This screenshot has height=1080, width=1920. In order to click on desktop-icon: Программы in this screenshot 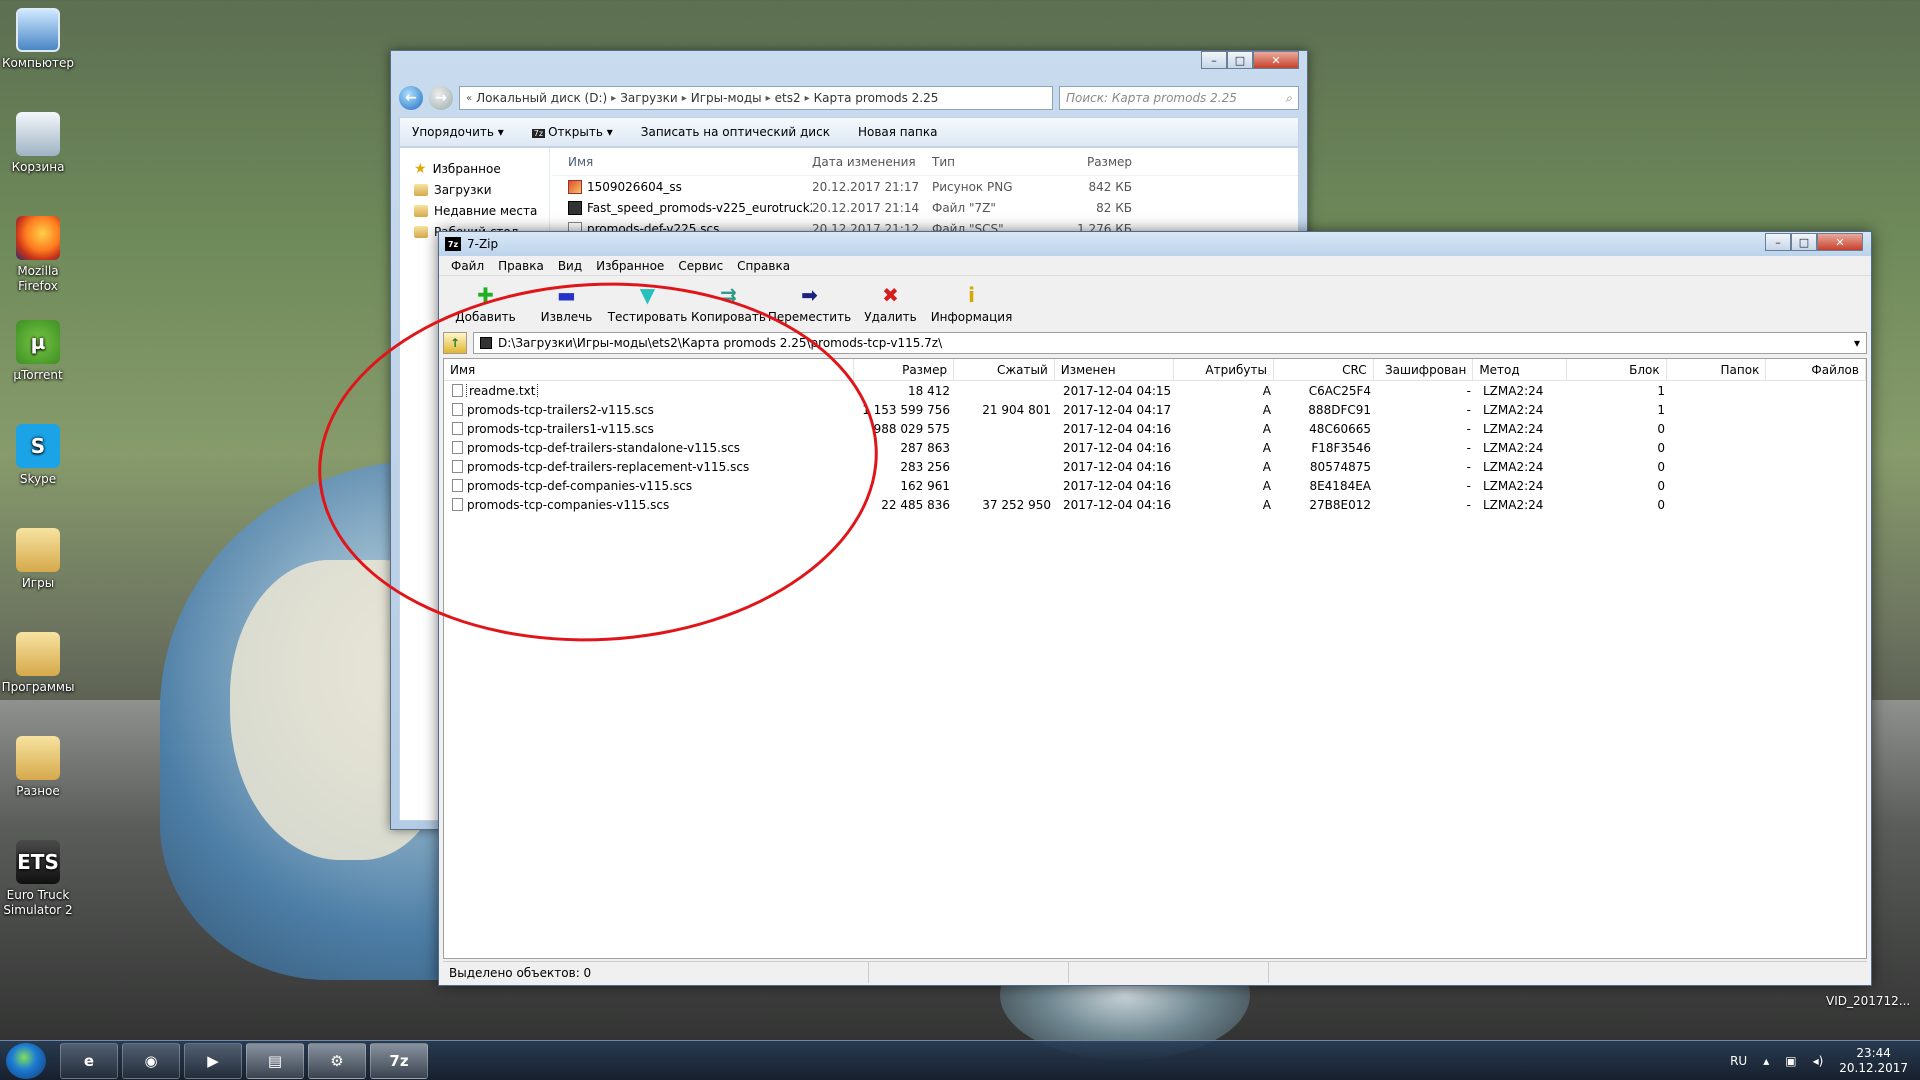, I will do `click(38, 663)`.